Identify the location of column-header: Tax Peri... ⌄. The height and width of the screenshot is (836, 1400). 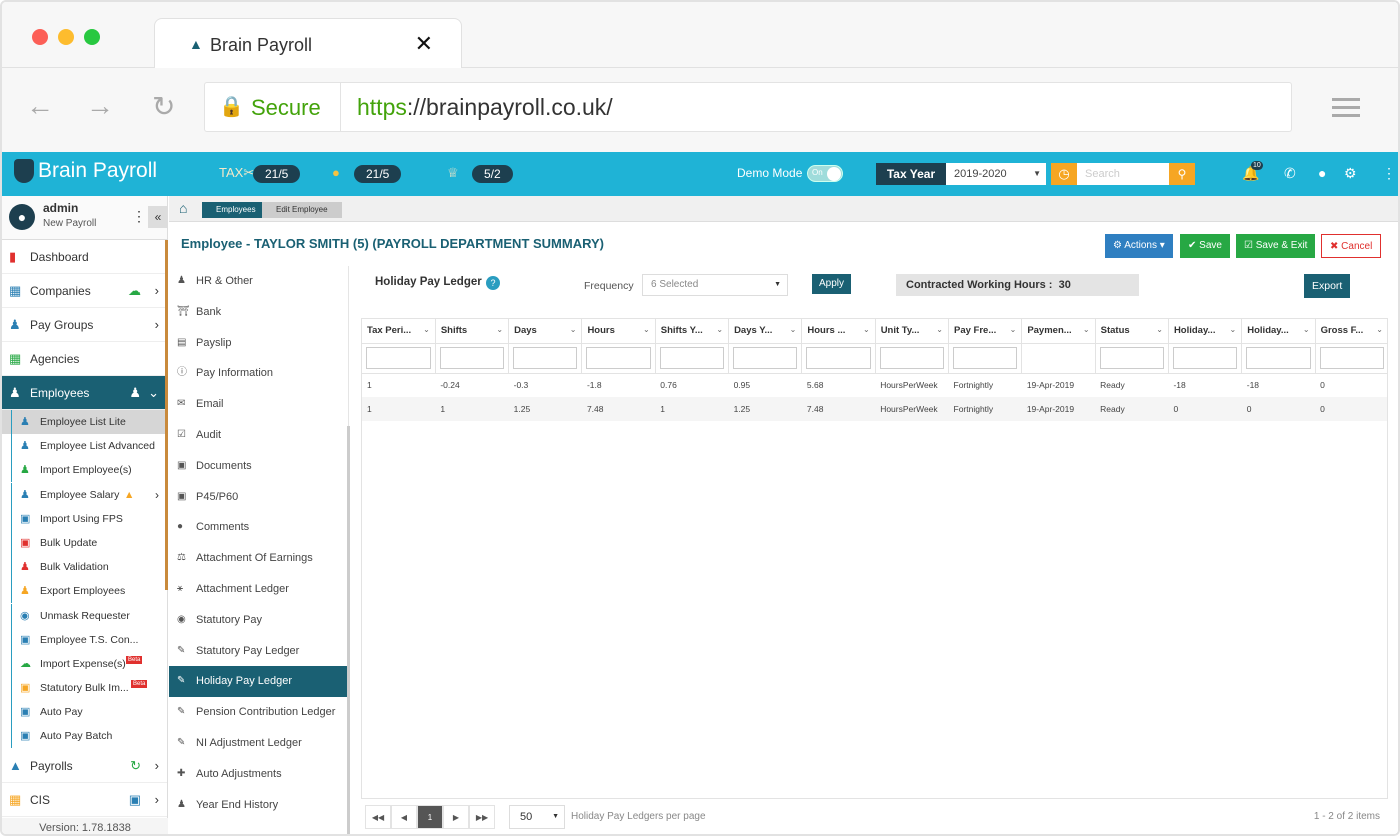
(399, 331).